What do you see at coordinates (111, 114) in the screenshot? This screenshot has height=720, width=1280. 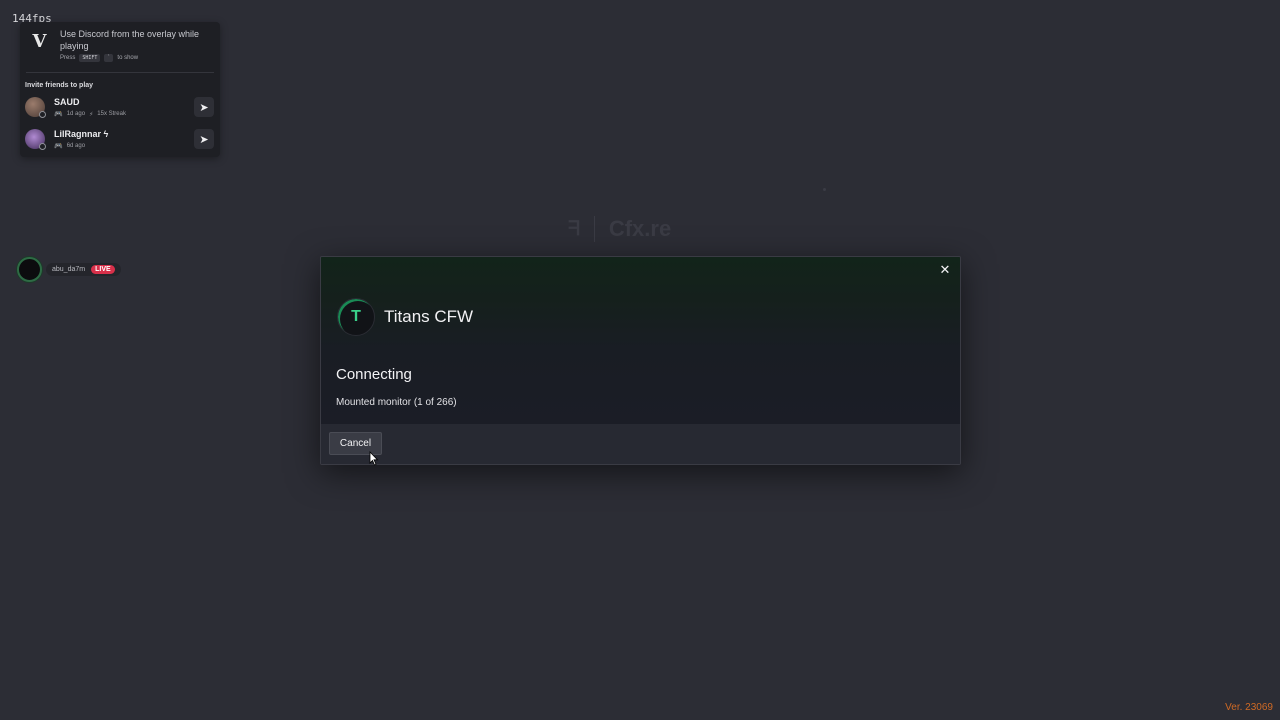 I see `streak-count: 15x Streak` at bounding box center [111, 114].